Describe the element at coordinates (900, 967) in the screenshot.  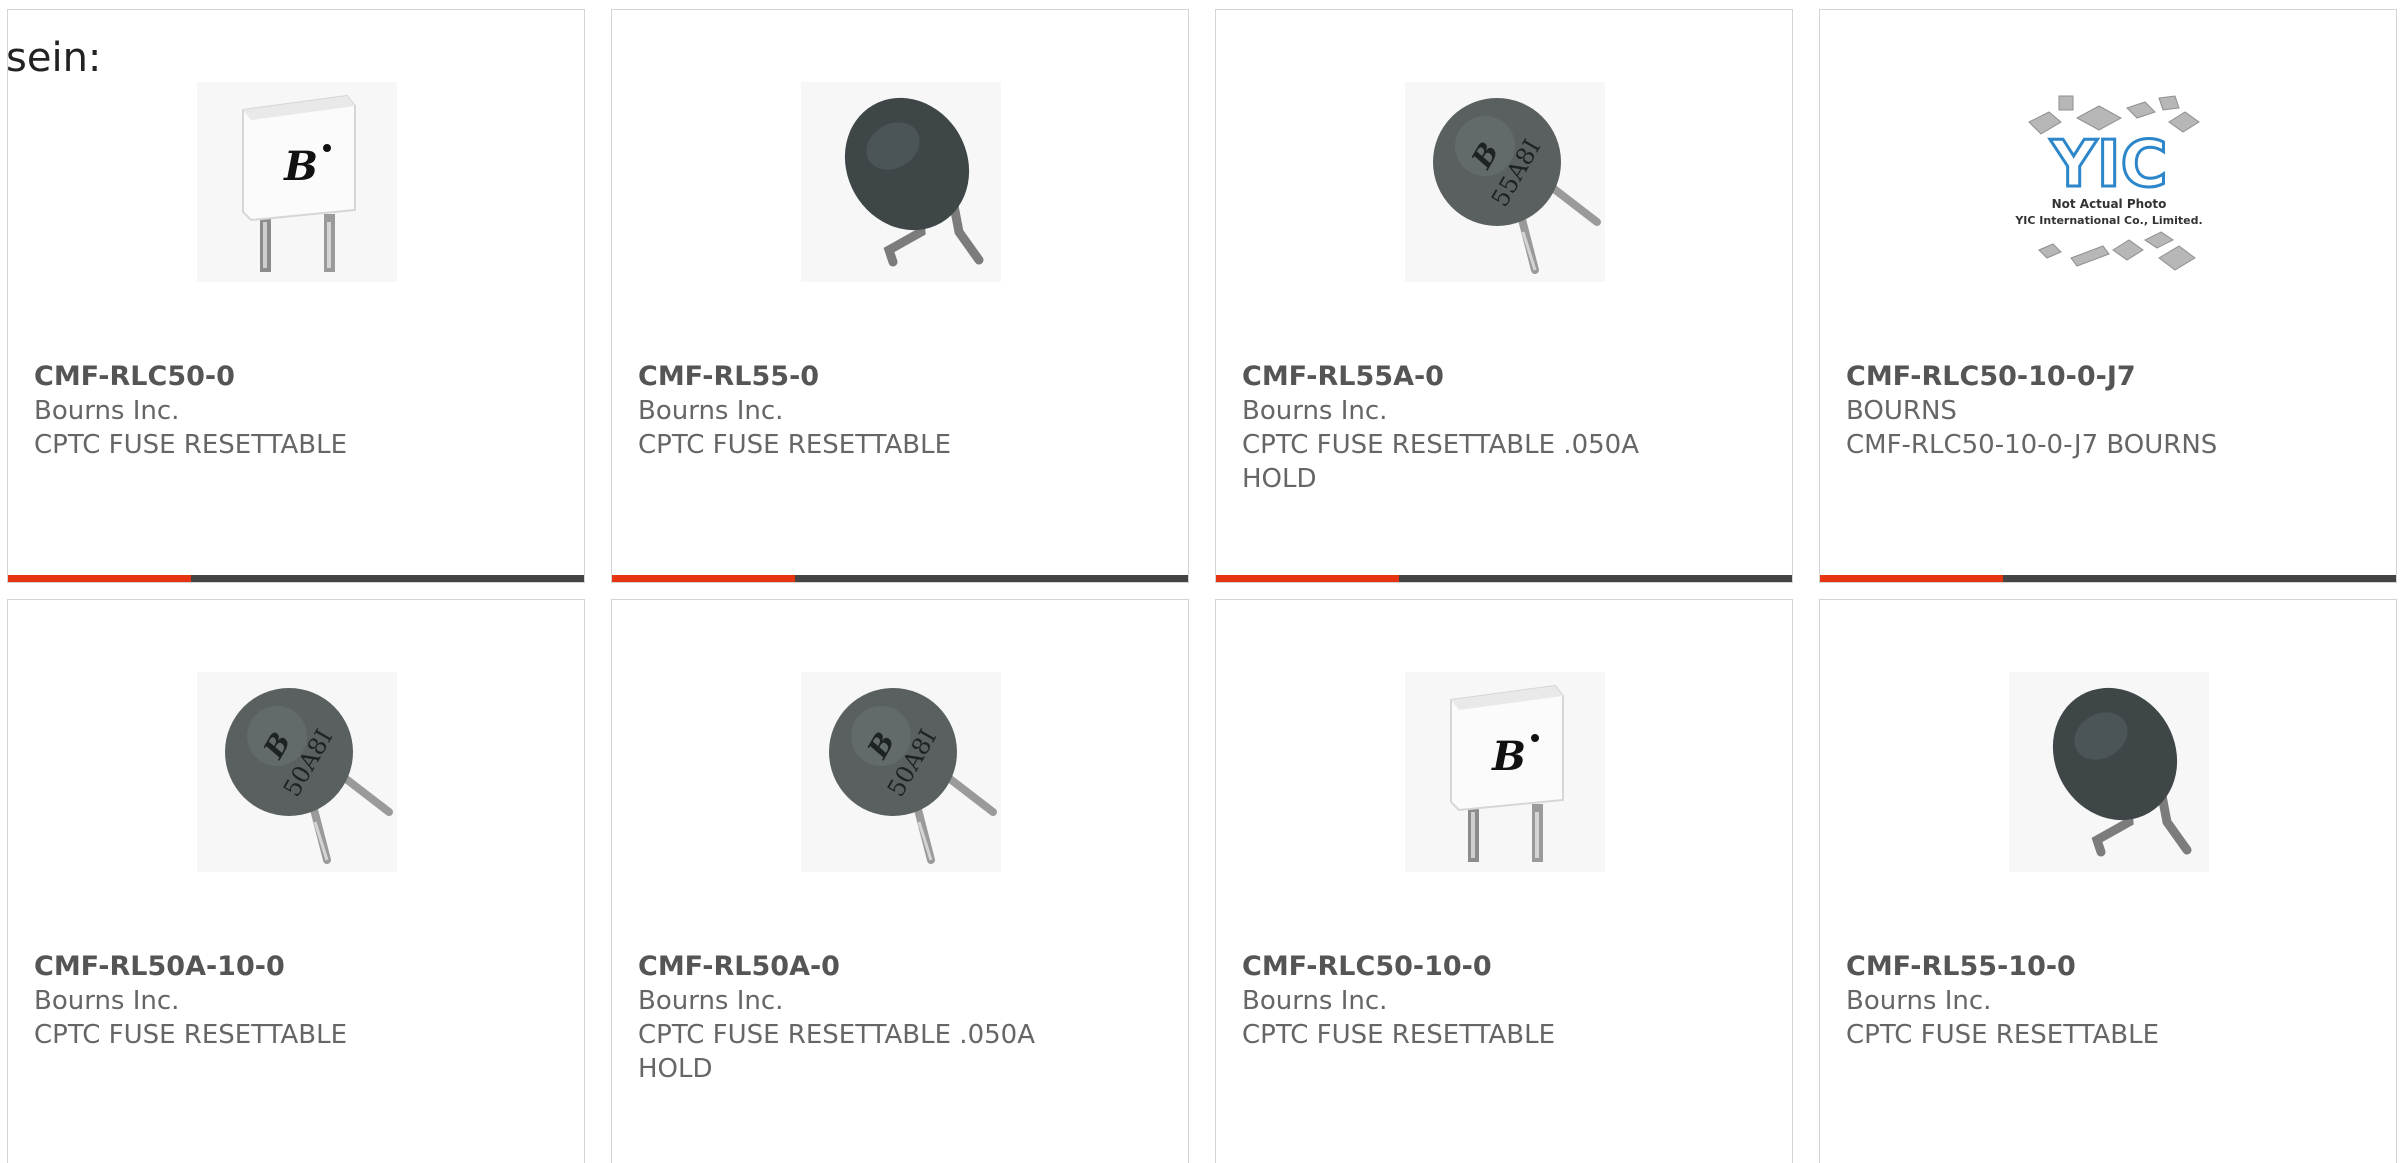
I see `part-number: CMF-RL50A-0` at that location.